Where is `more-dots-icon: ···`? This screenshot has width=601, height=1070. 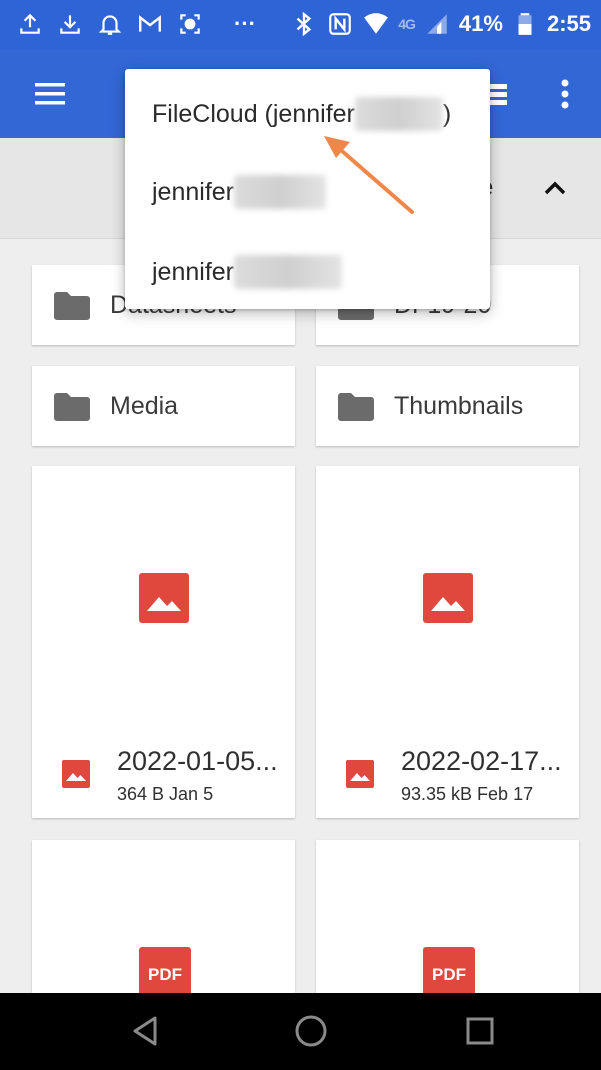 more-dots-icon: ··· is located at coordinates (245, 23).